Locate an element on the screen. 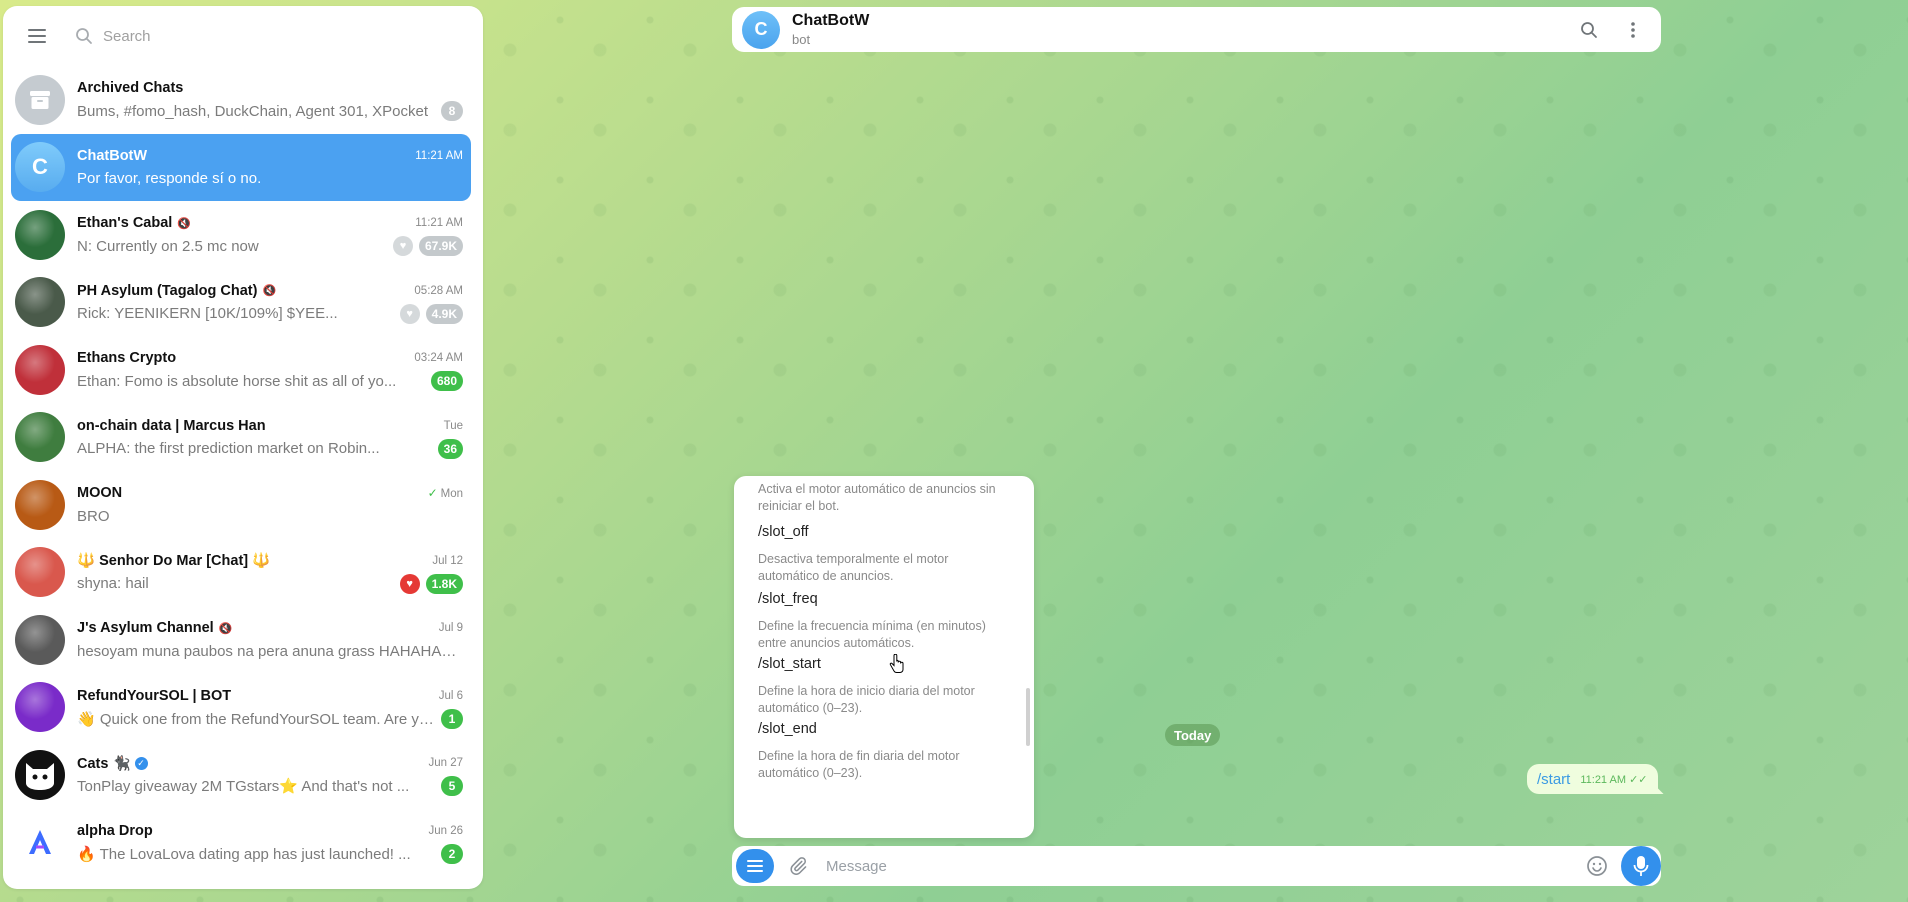  bot-menu-button is located at coordinates (755, 866).